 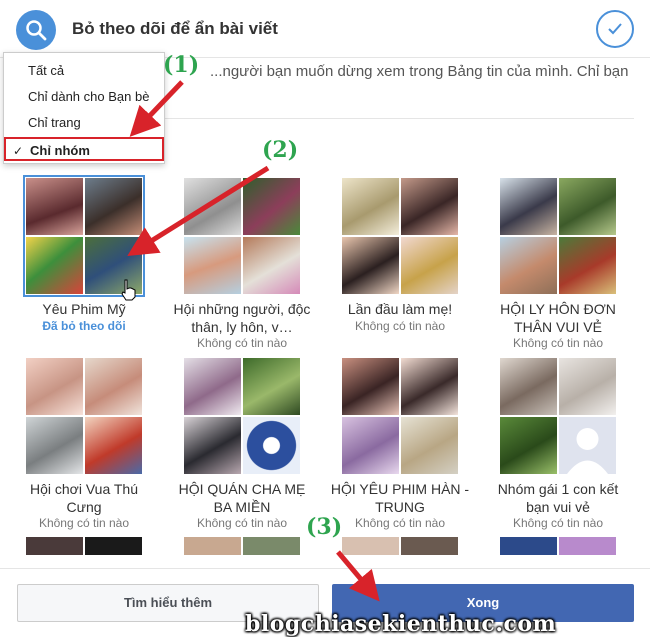 I want to click on filter-option-groups: ✓ Chỉ nhóm, so click(x=84, y=149).